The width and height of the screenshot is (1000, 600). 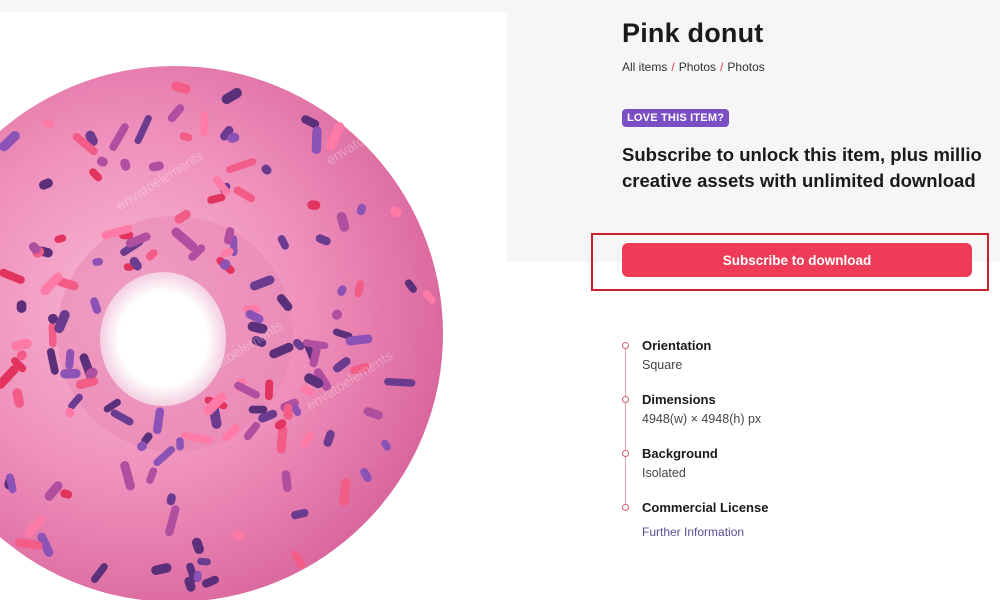 What do you see at coordinates (693, 532) in the screenshot?
I see `further-information-link: Further Information` at bounding box center [693, 532].